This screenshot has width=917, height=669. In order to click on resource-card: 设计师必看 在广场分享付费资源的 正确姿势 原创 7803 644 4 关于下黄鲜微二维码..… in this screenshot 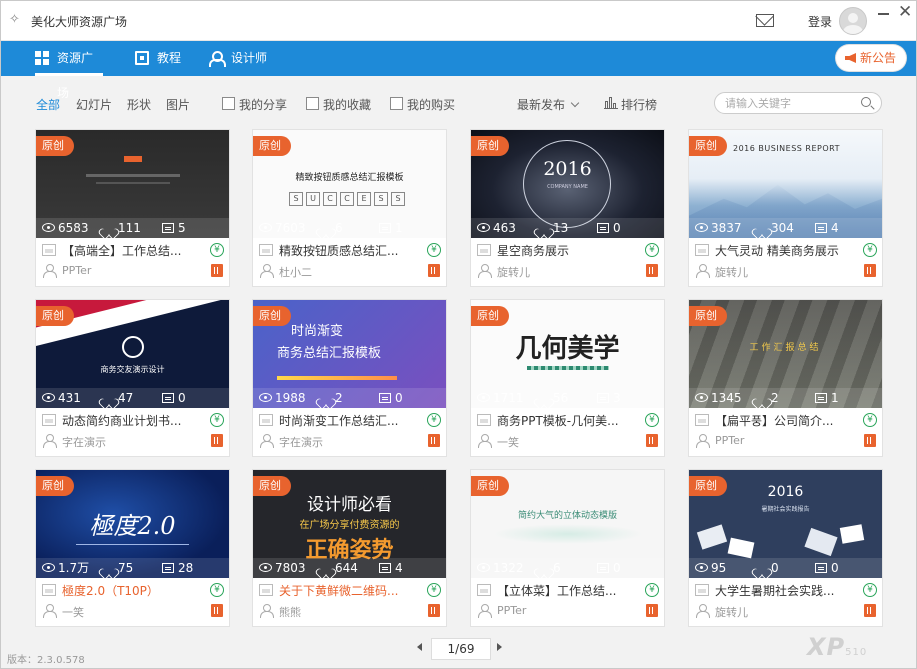, I will do `click(349, 548)`.